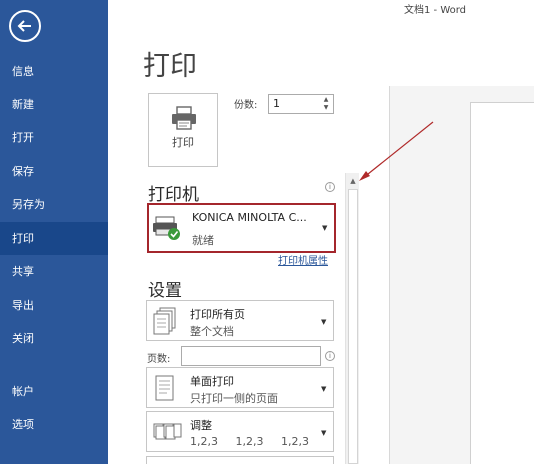 The image size is (534, 464). Describe the element at coordinates (240, 460) in the screenshot. I see `next-setting-dropdown` at that location.